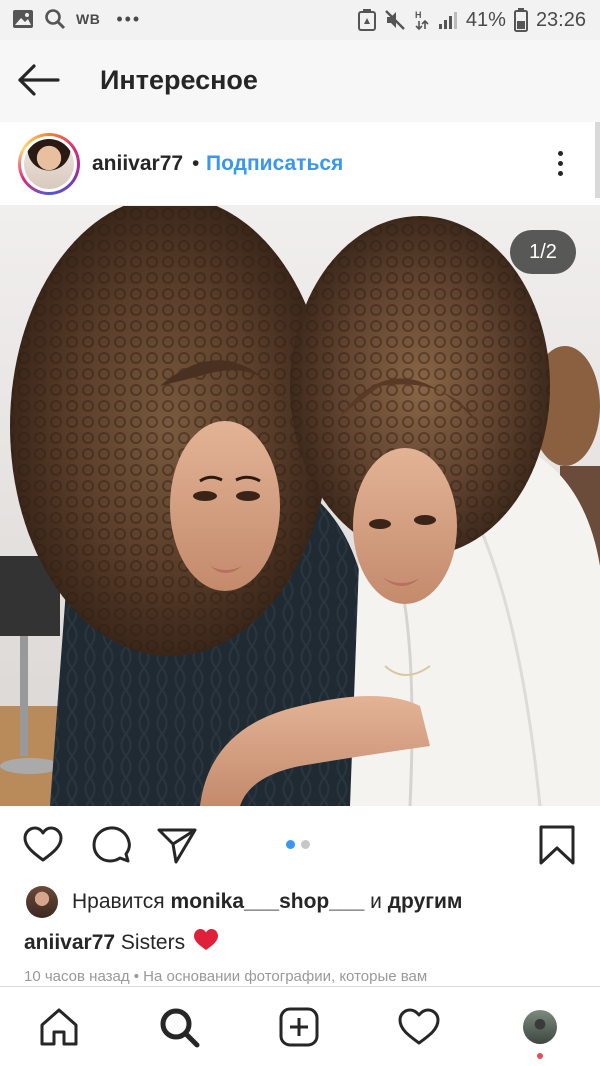  I want to click on like-button, so click(43, 845).